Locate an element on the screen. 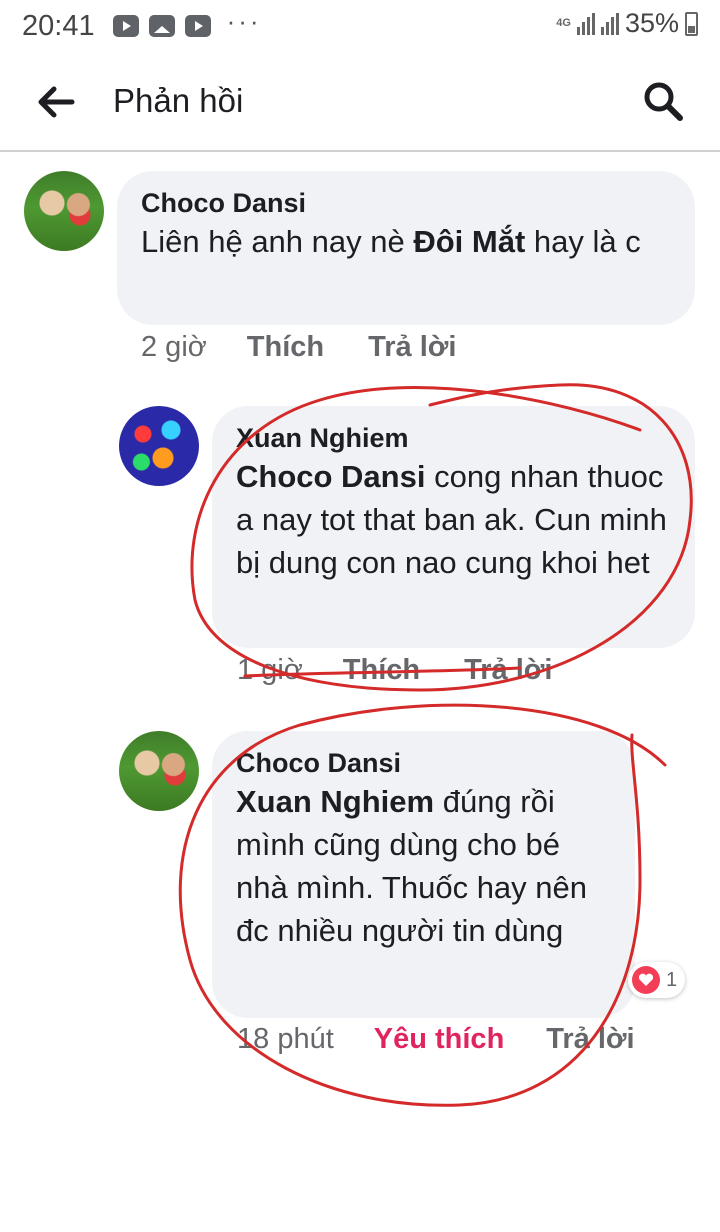 Image resolution: width=720 pixels, height=1232 pixels. search-button is located at coordinates (663, 101).